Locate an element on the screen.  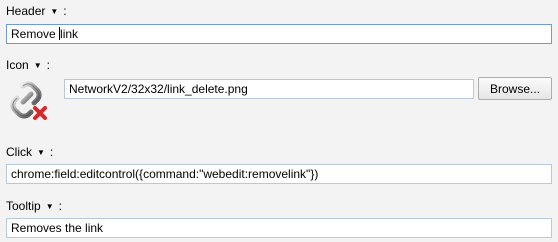
icon-label: Icon ▼ : is located at coordinates (28, 65).